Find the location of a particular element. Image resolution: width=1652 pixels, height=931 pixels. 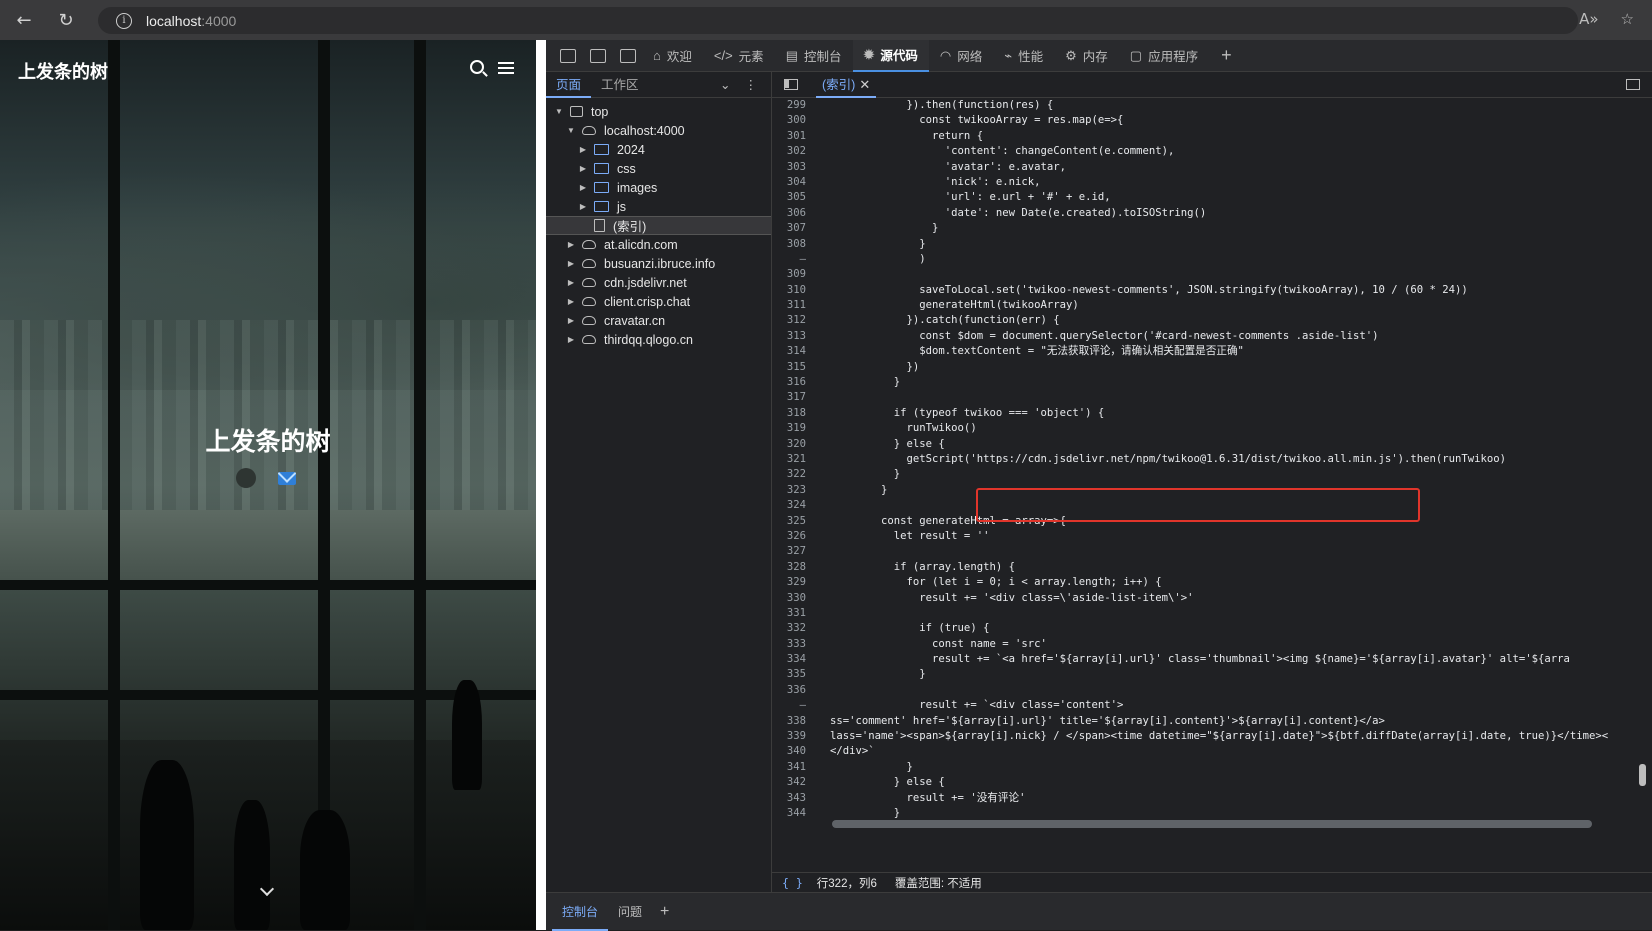

tree-item: (索引) is located at coordinates (658, 225).